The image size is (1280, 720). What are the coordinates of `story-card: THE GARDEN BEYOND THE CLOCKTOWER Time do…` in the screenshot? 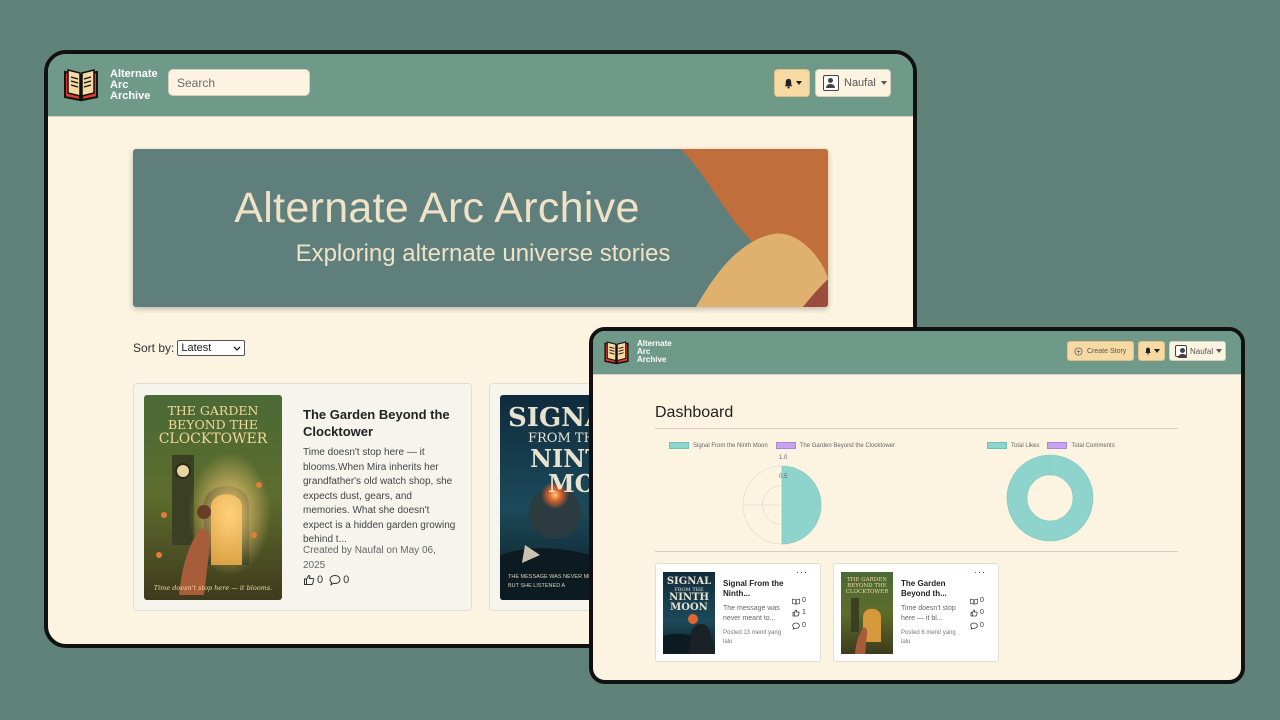 It's located at (302, 497).